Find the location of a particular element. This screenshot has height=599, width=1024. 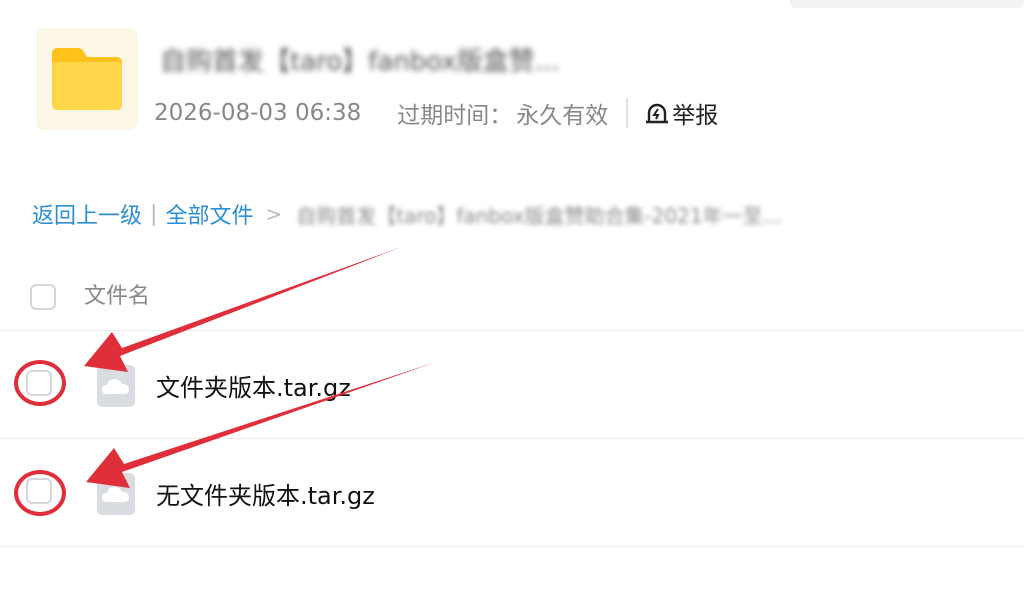

back-link: 返回上一级 is located at coordinates (87, 214).